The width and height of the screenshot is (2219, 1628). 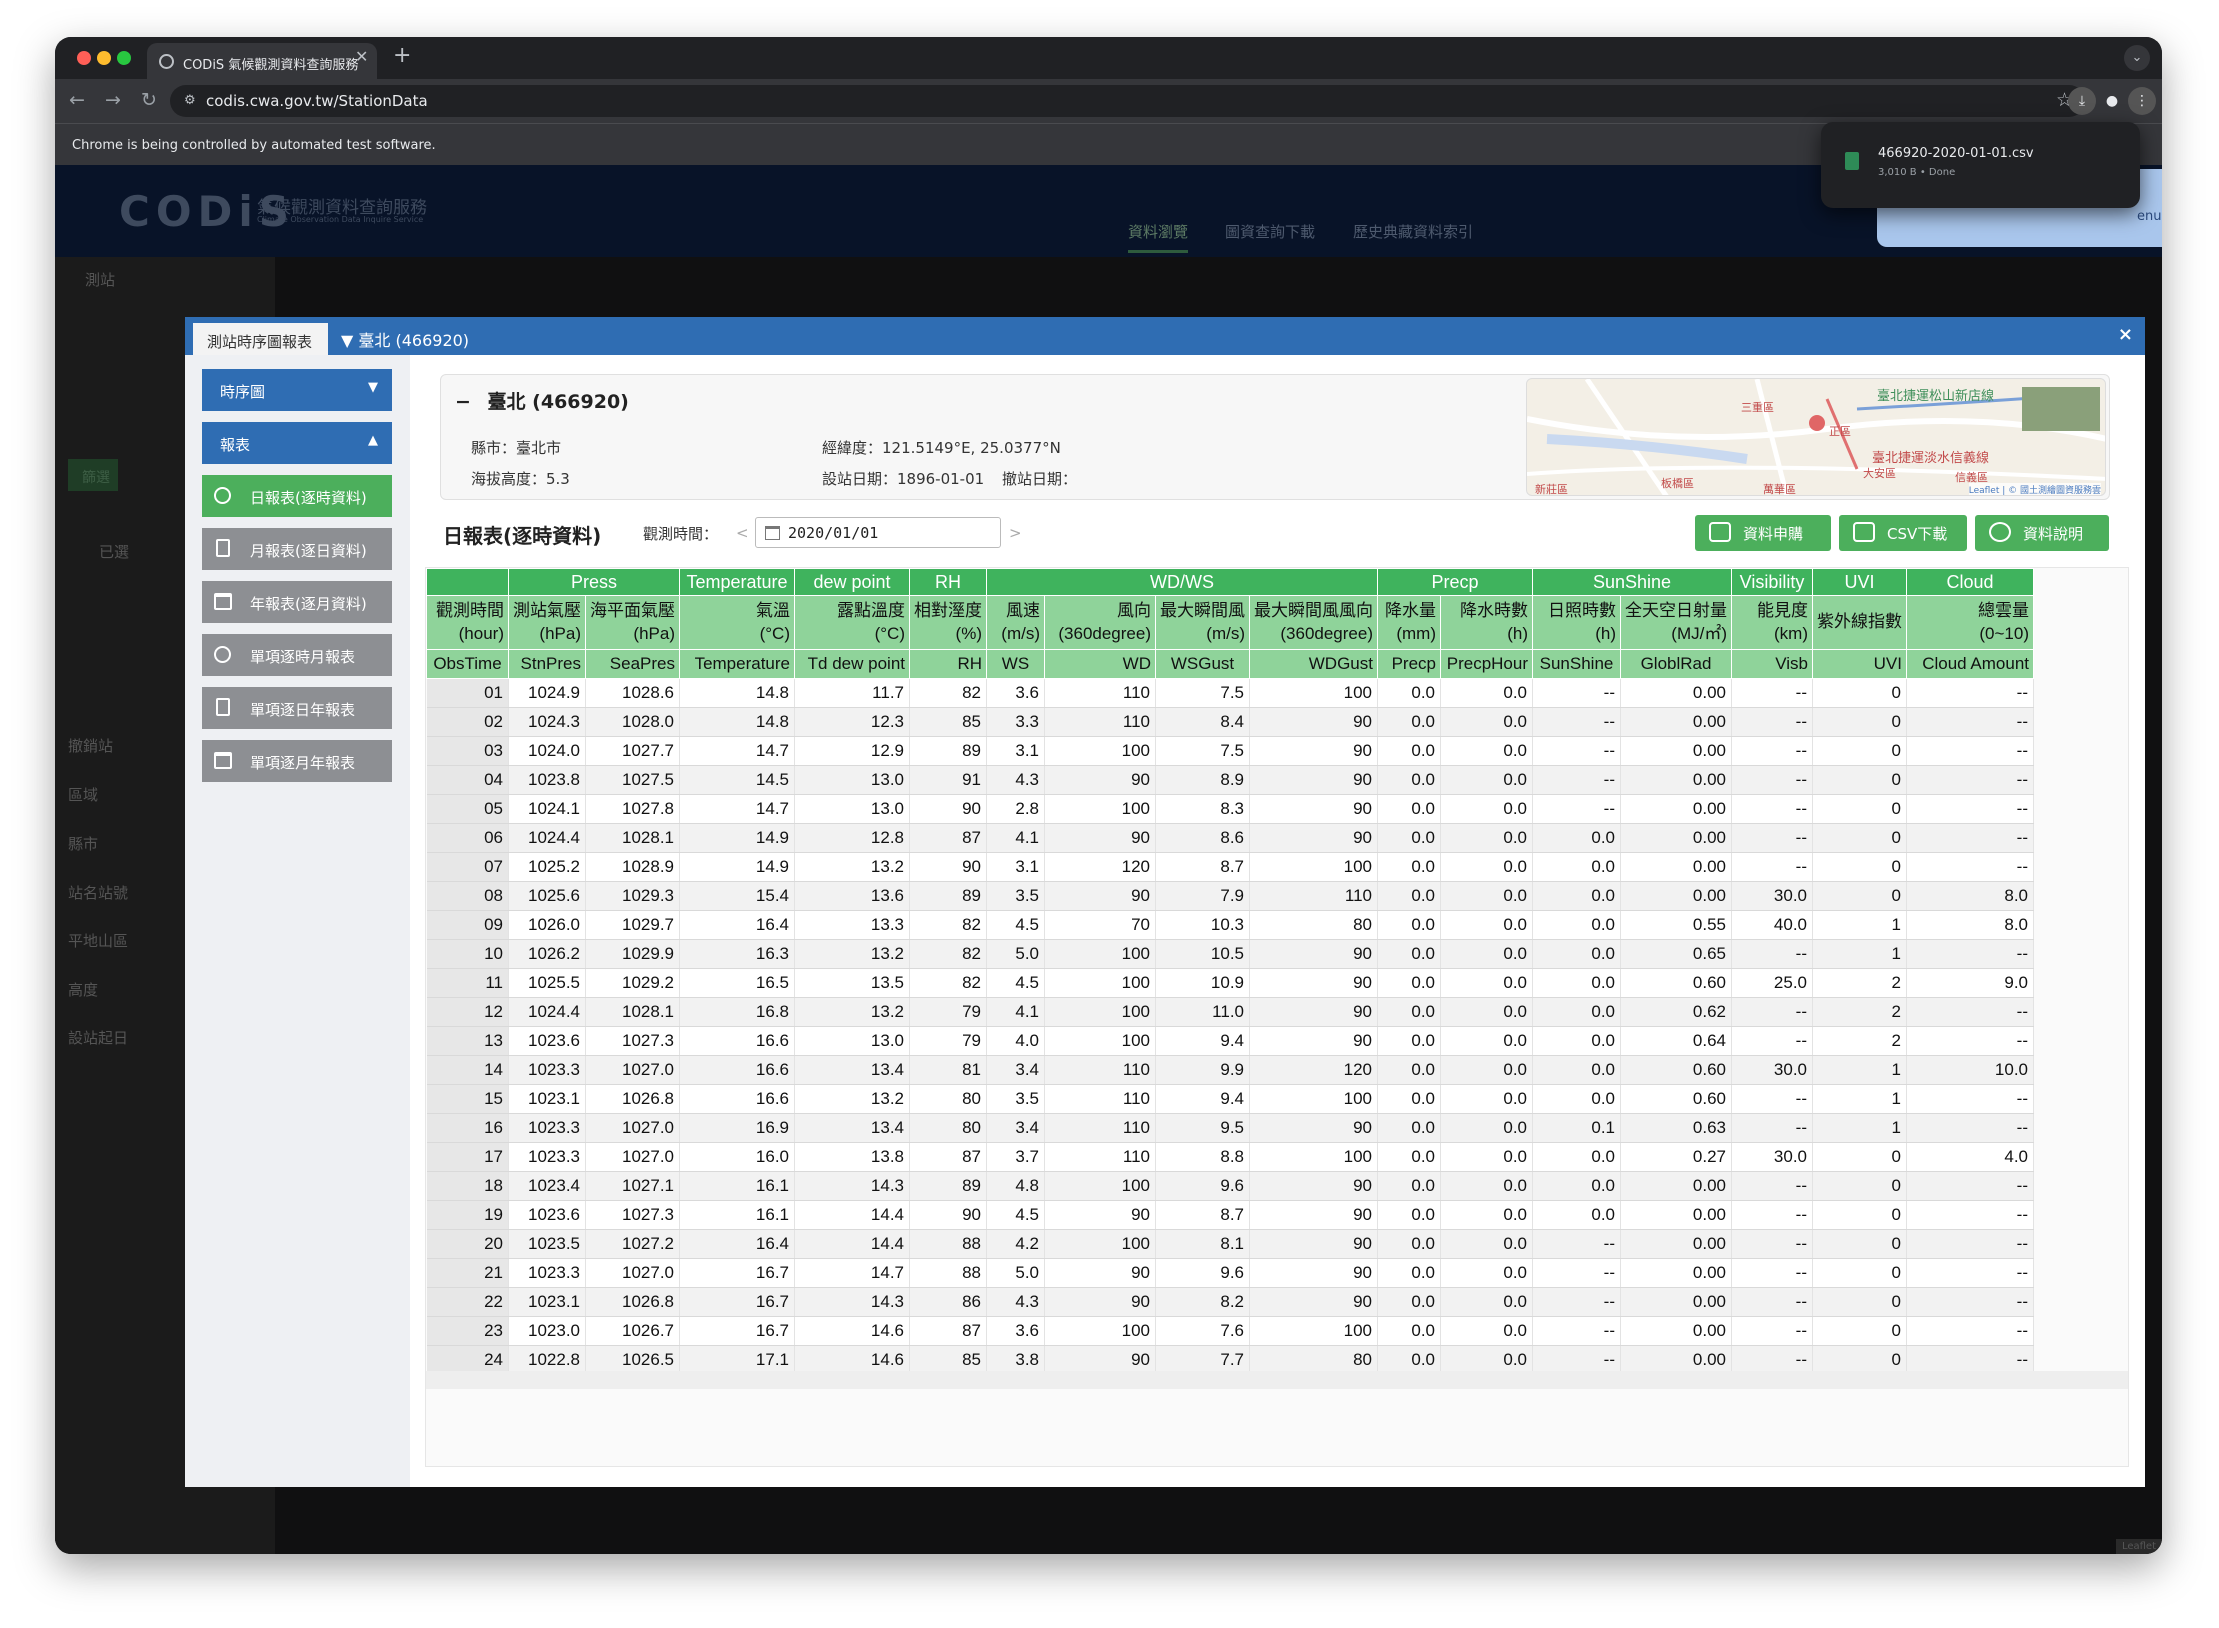 I want to click on address-bar: ⚙ codis.cwa.gov.tw/StationData ☆, so click(x=1127, y=101).